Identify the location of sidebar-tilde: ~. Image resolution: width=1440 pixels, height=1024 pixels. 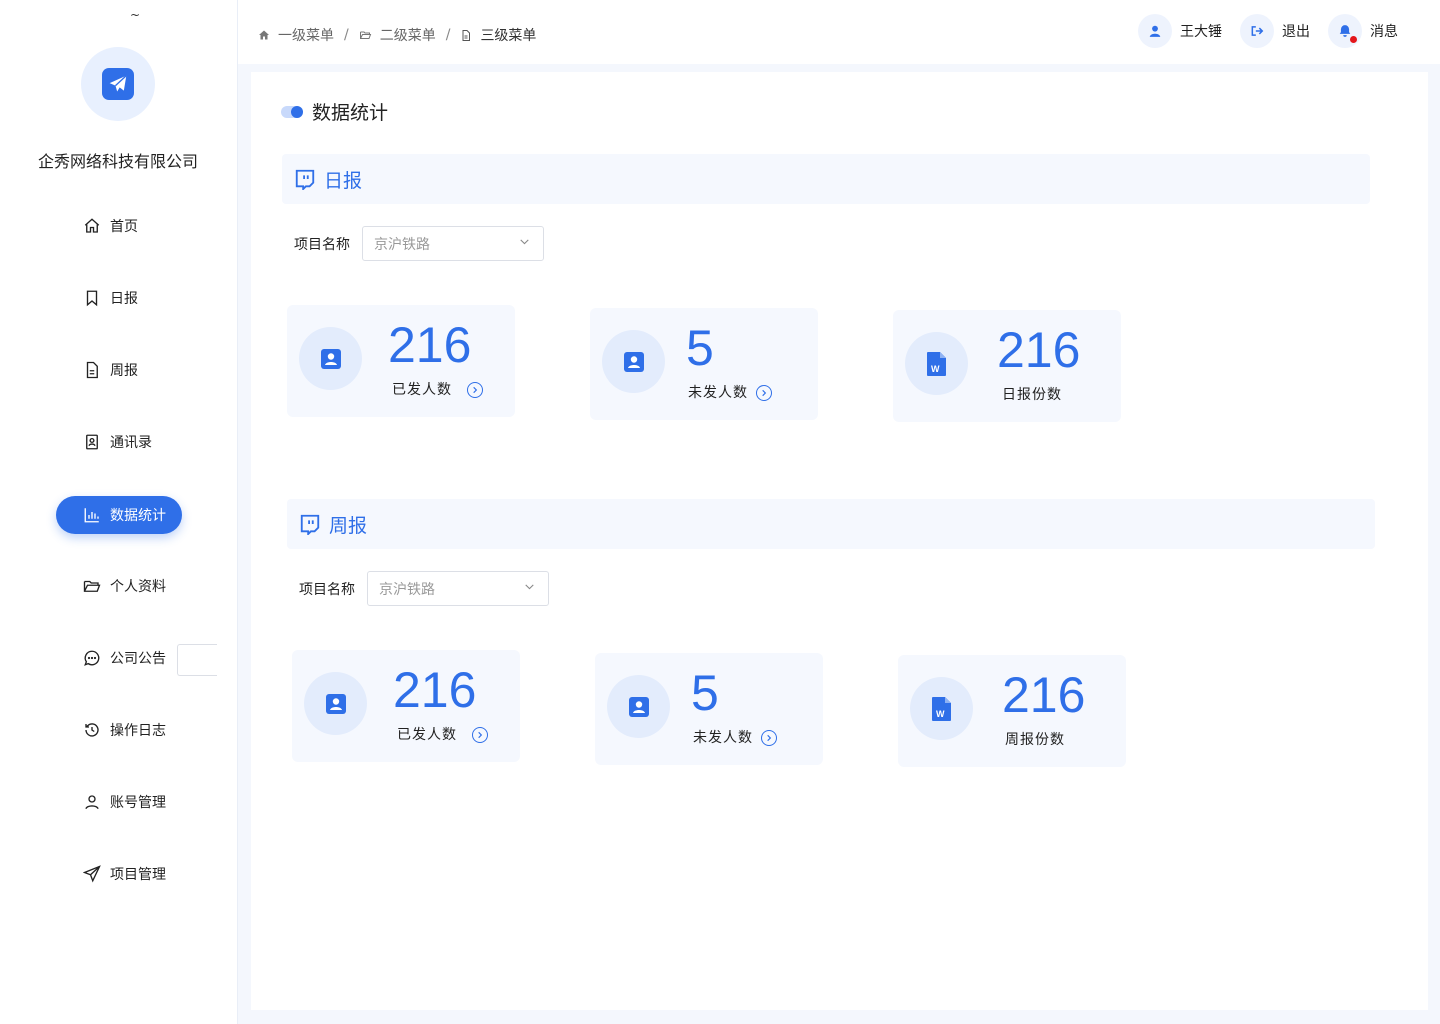
(135, 15).